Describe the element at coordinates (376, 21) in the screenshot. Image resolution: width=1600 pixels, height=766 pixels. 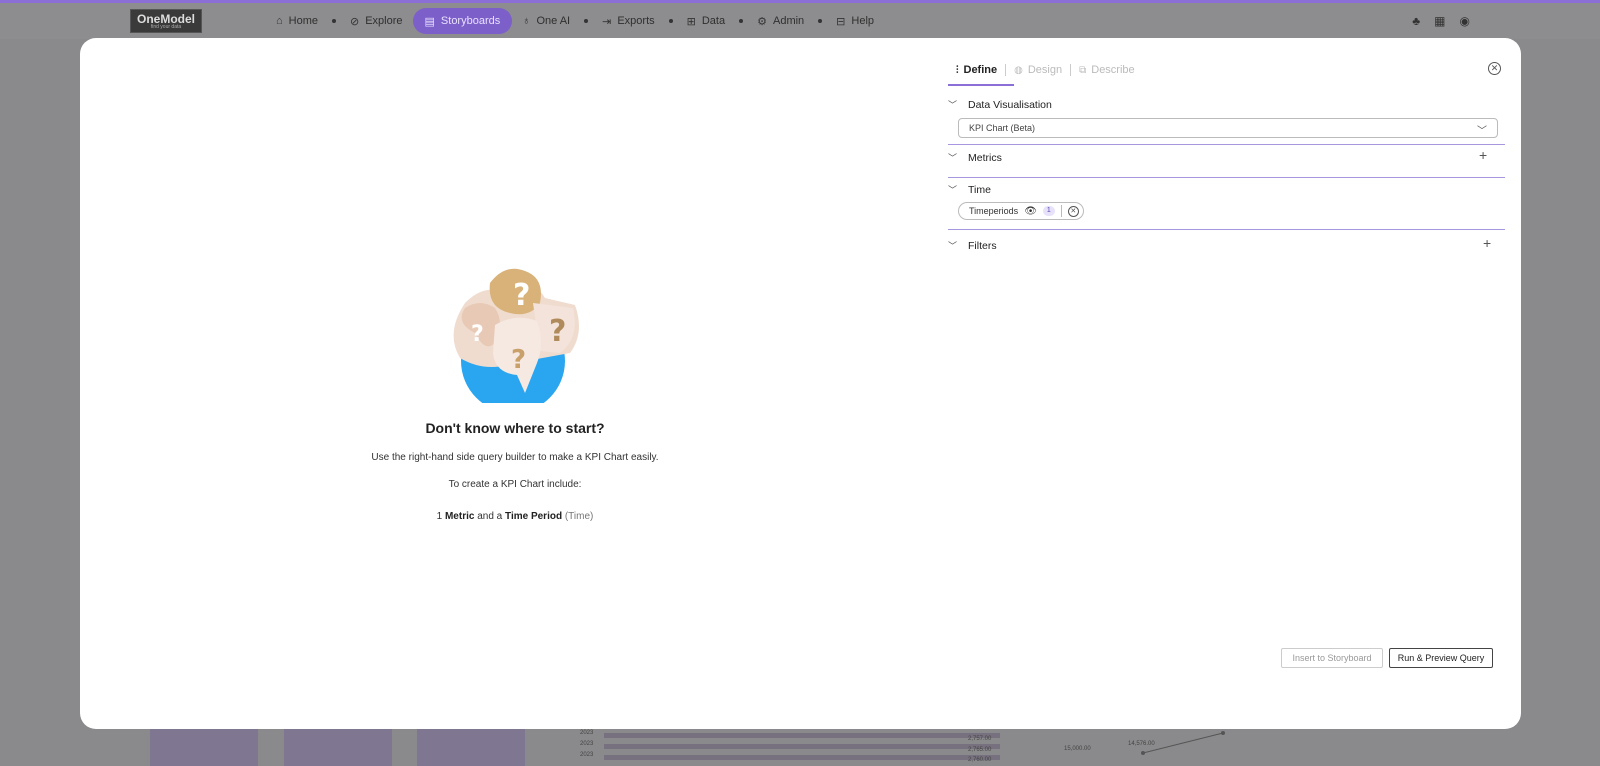
I see `nav-explore: ⊘ Explore` at that location.